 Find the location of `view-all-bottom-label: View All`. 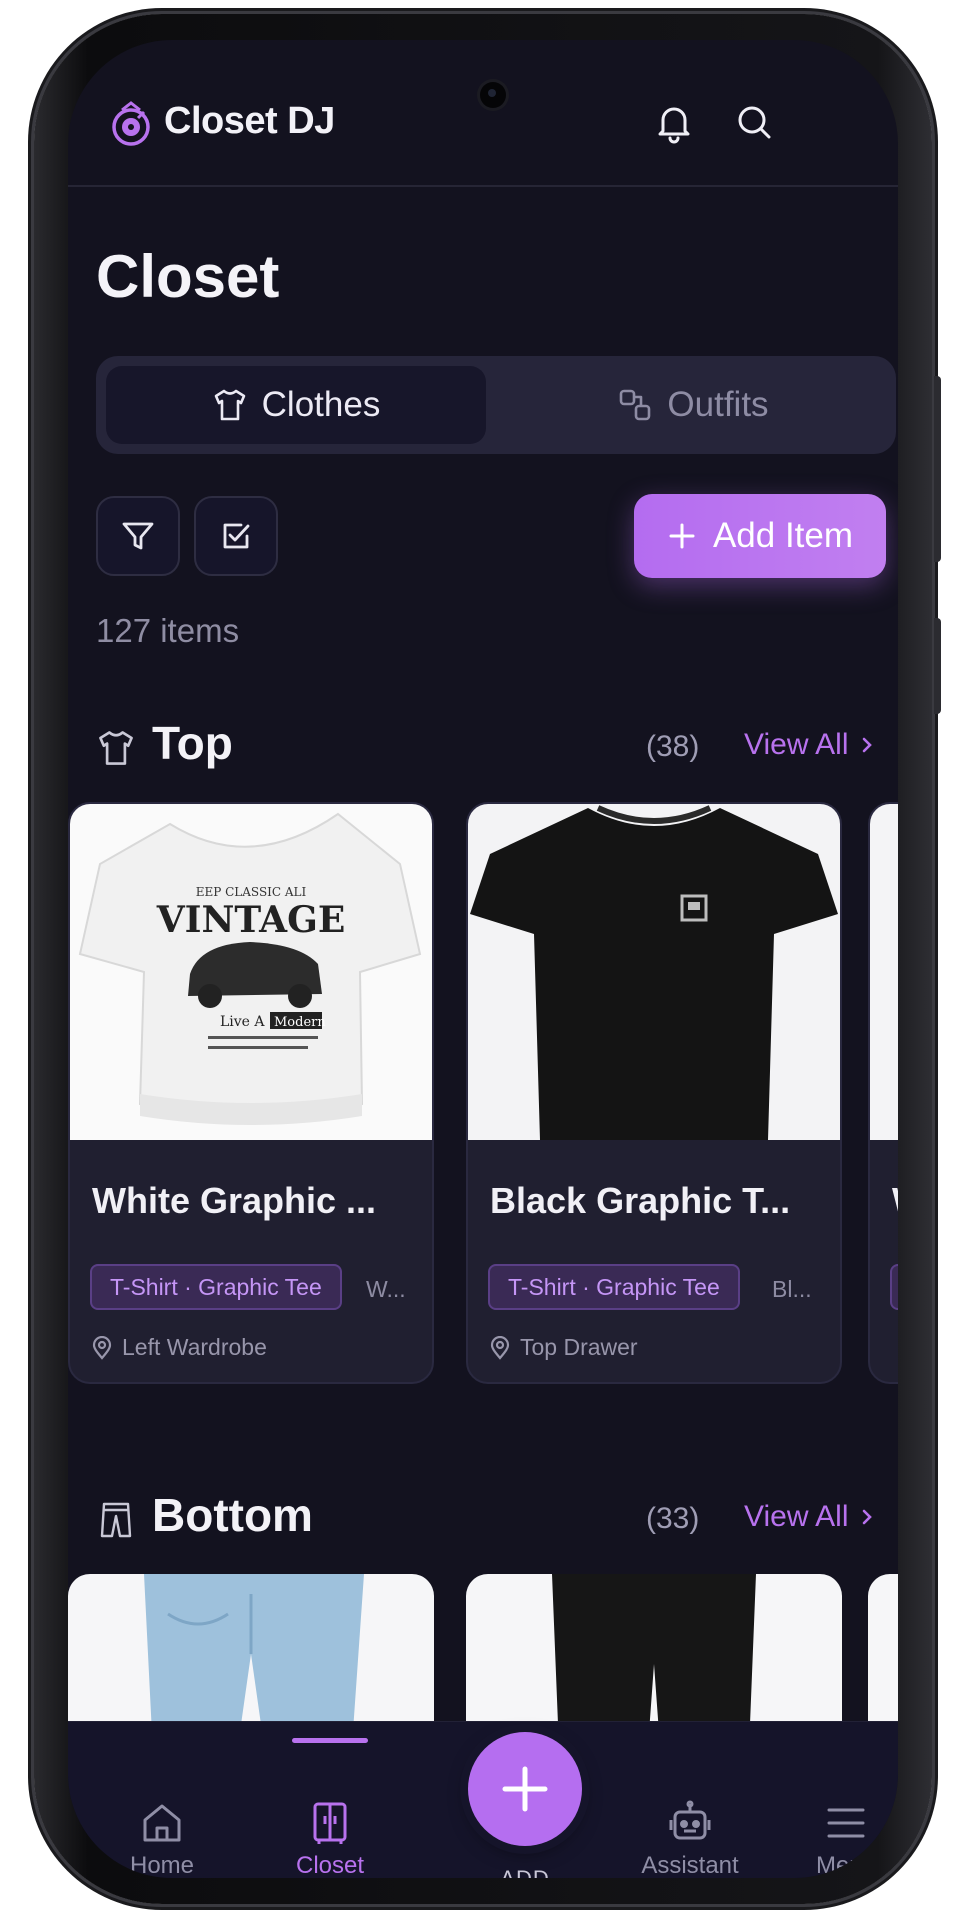

view-all-bottom-label: View All is located at coordinates (796, 1516).